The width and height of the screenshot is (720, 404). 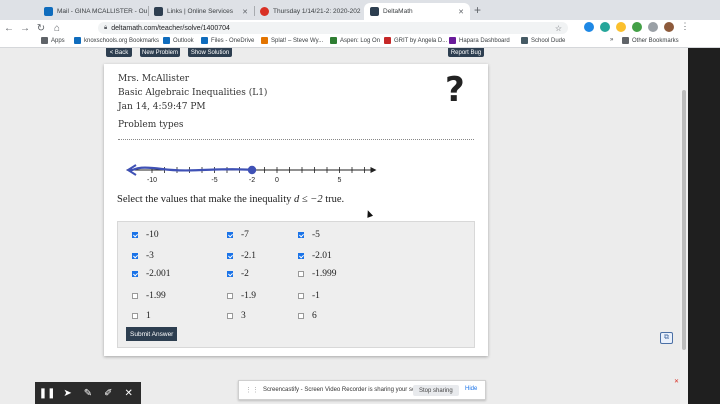 I want to click on answer-choice: -2.1, so click(x=241, y=256).